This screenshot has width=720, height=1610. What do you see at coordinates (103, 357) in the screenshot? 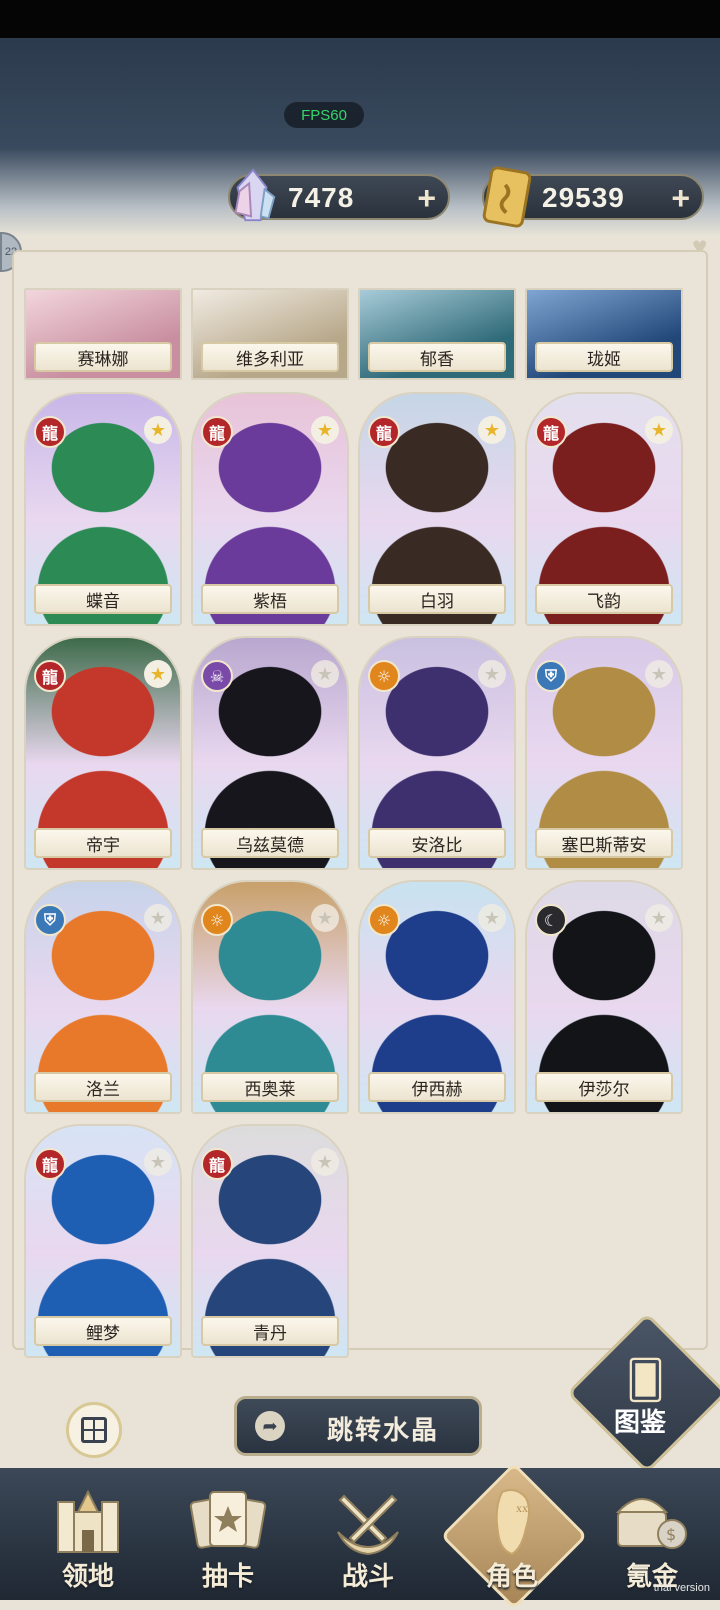
I see `character-name: 赛琳娜` at bounding box center [103, 357].